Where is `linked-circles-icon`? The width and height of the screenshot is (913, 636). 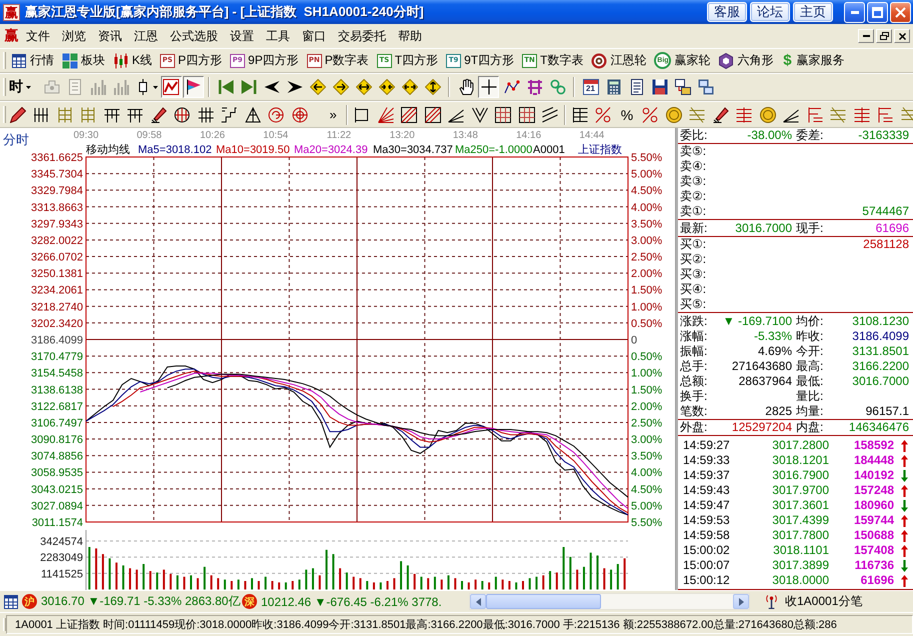
linked-circles-icon is located at coordinates (558, 87).